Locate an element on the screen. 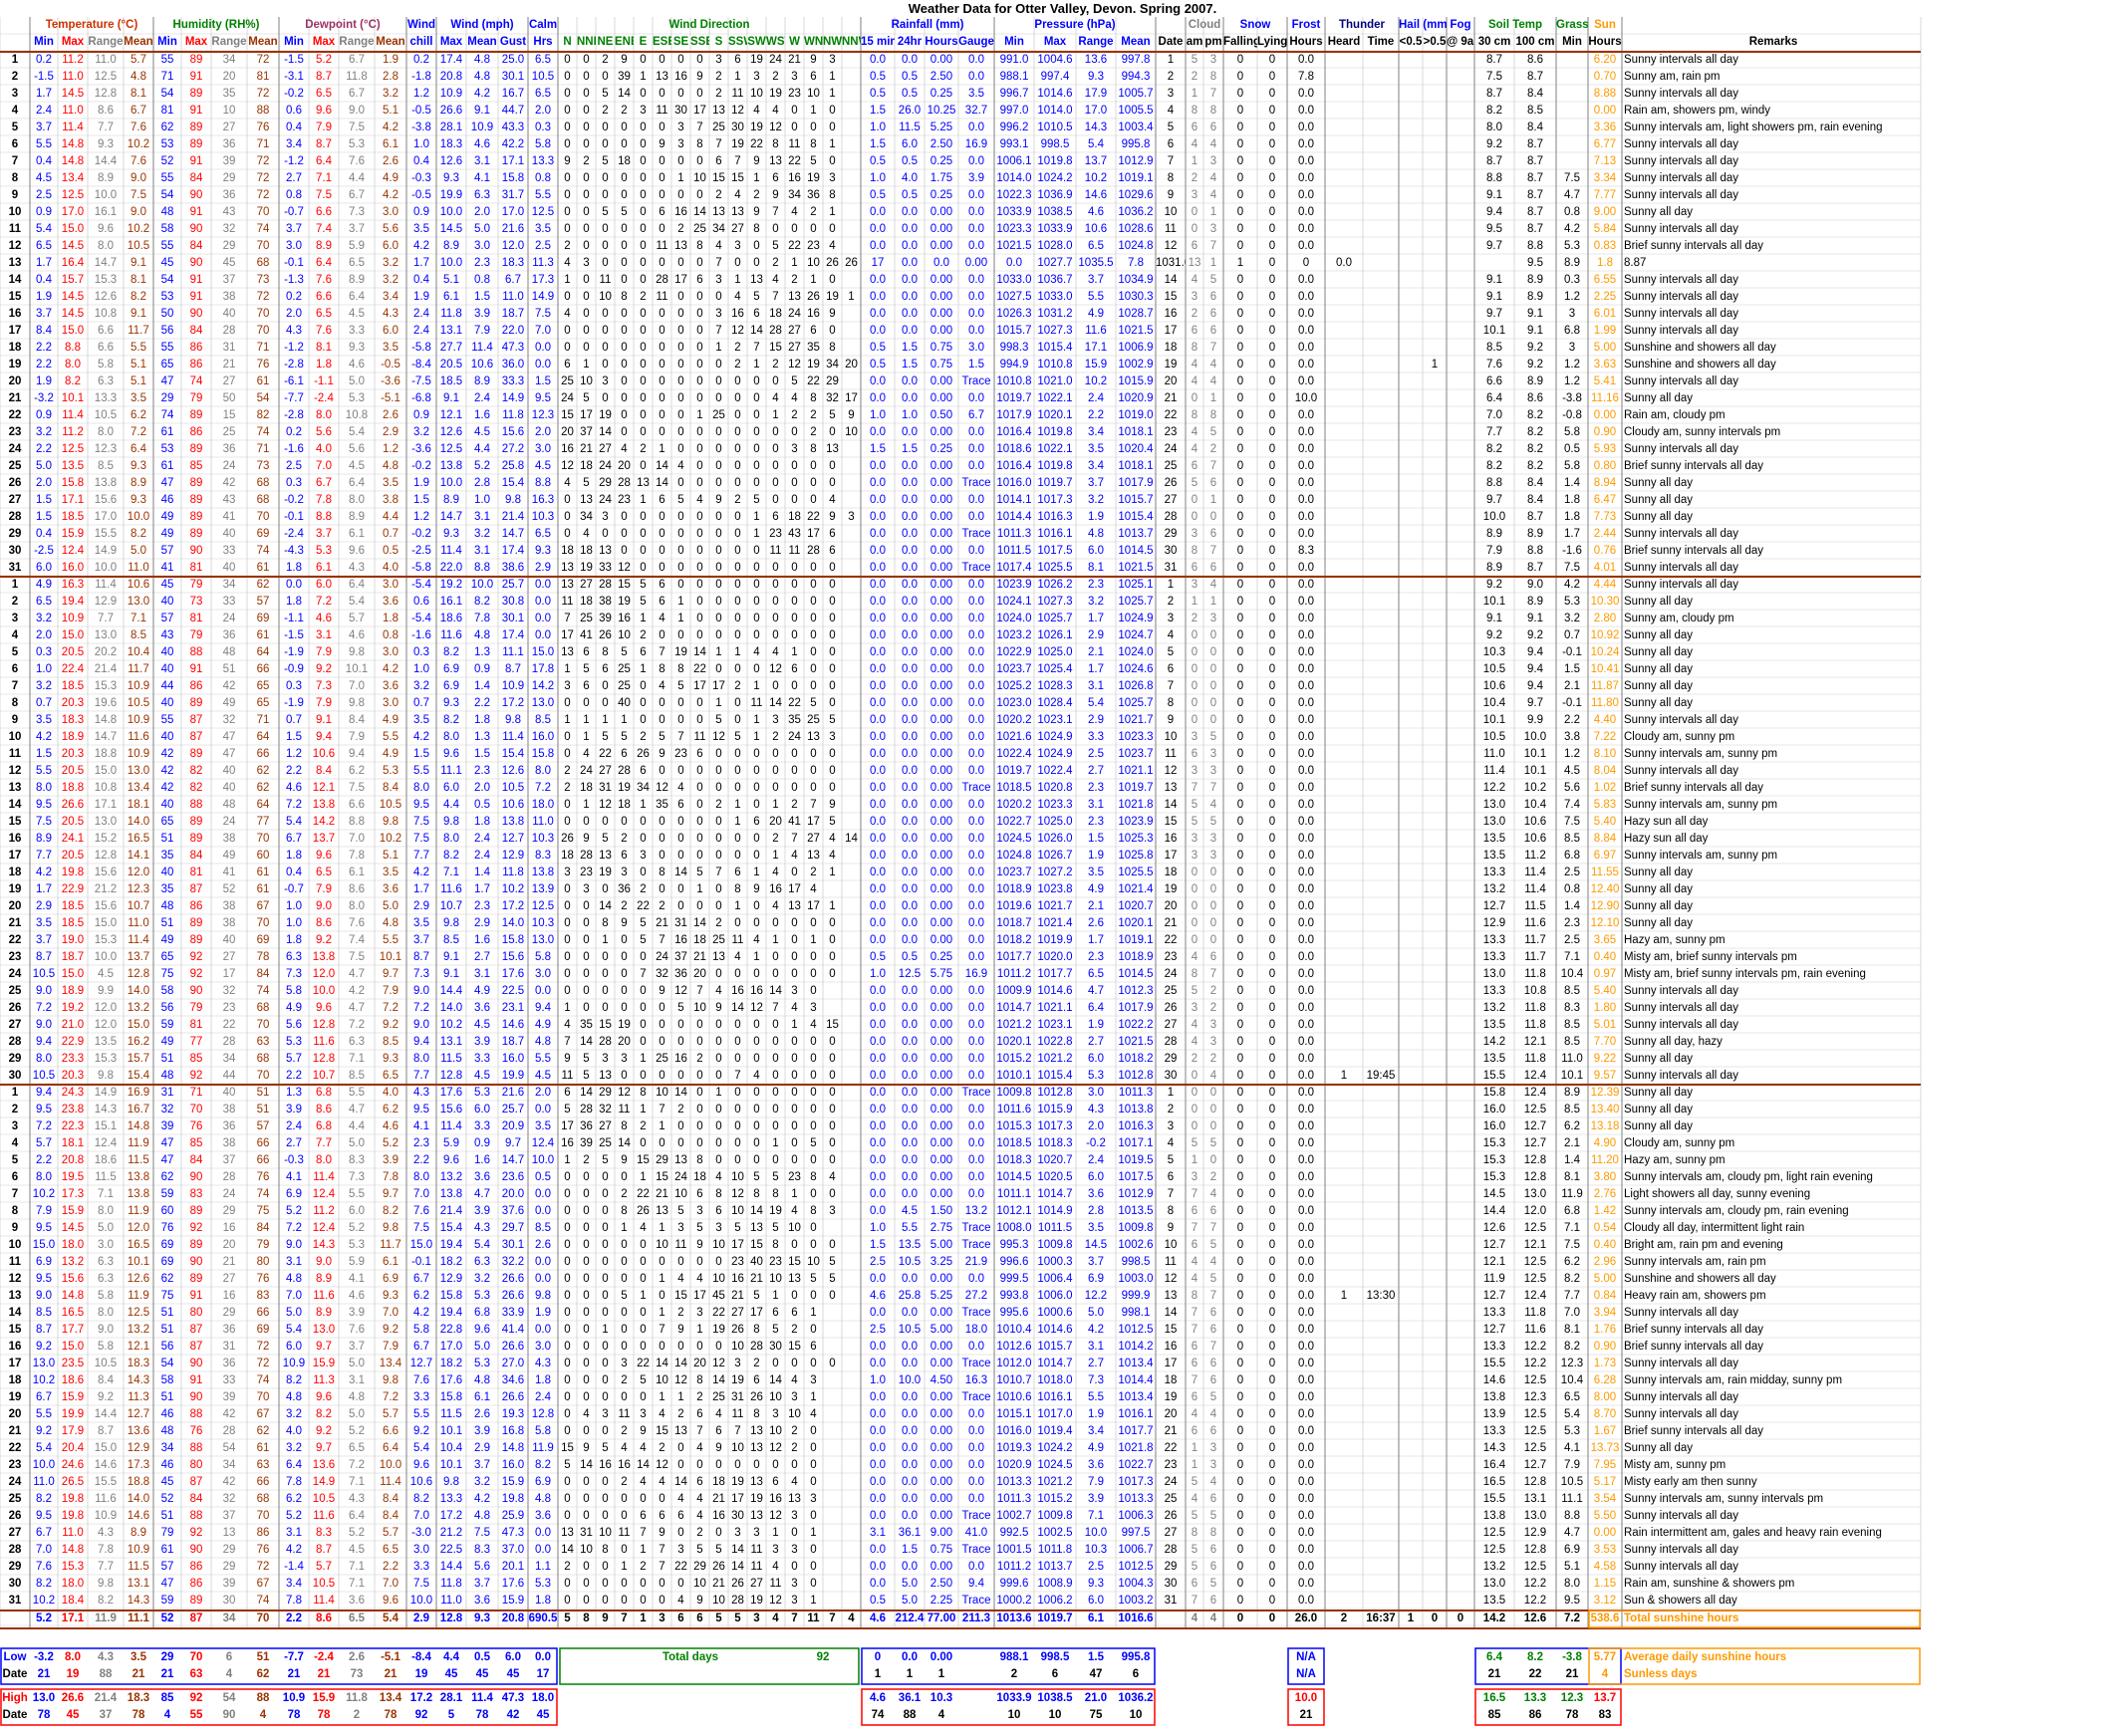 This screenshot has width=2125, height=1736. table-cell: 11.4 is located at coordinates (451, 1126).